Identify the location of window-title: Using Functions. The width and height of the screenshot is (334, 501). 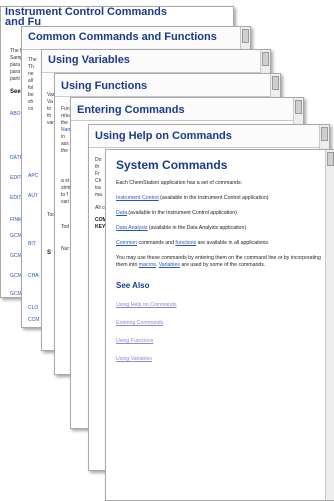
(104, 86).